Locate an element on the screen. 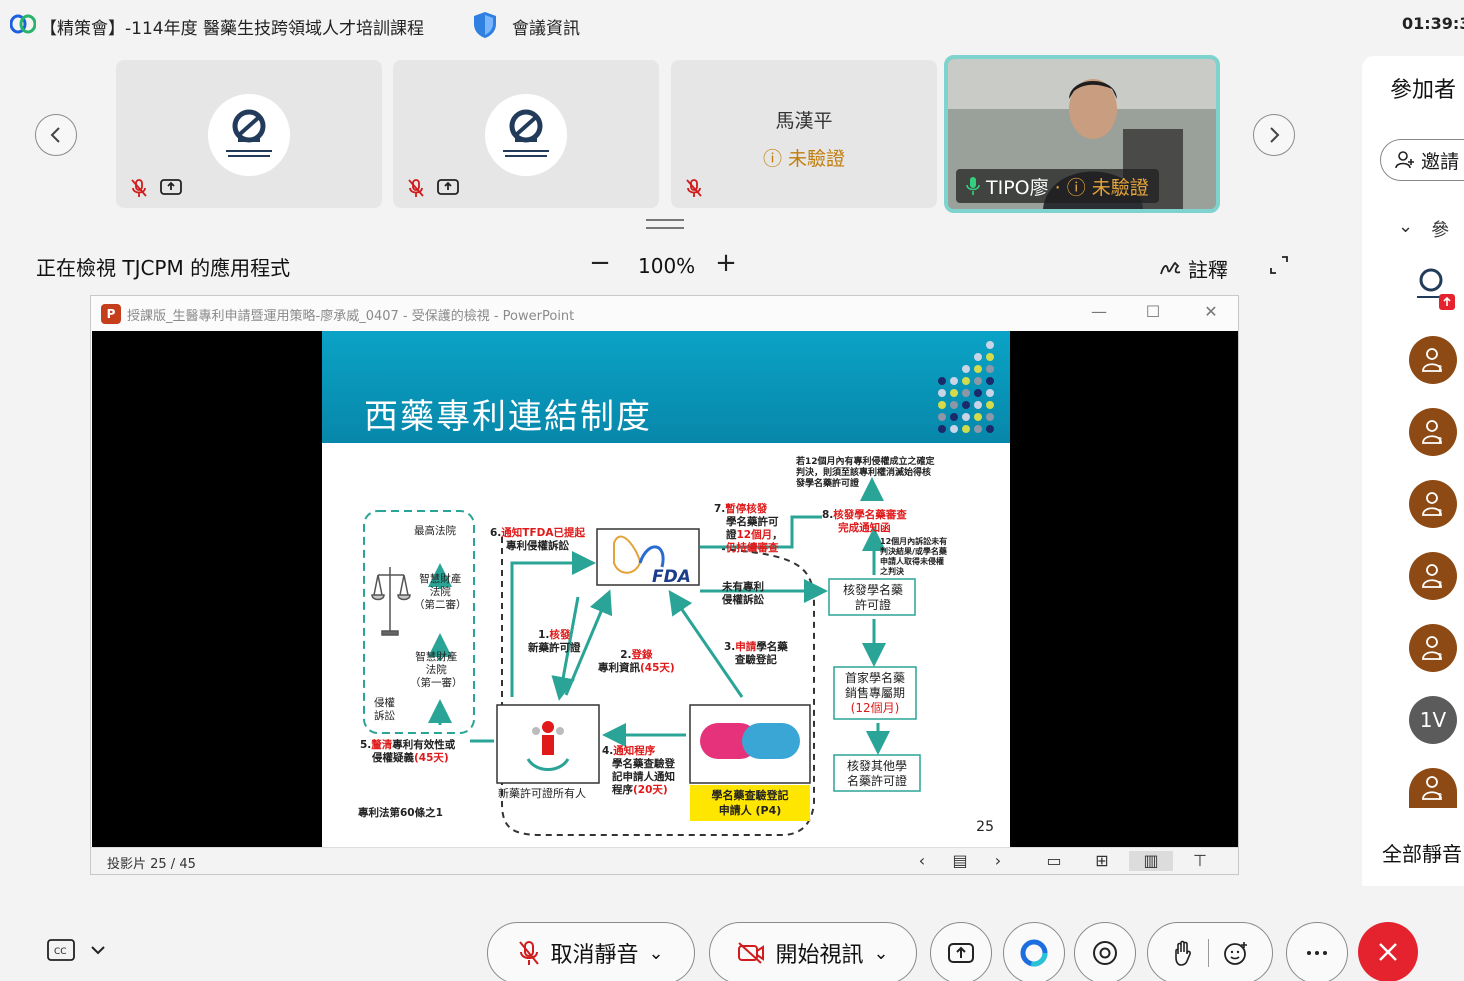 The height and width of the screenshot is (981, 1464). court-supreme: 最高法院 is located at coordinates (435, 531).